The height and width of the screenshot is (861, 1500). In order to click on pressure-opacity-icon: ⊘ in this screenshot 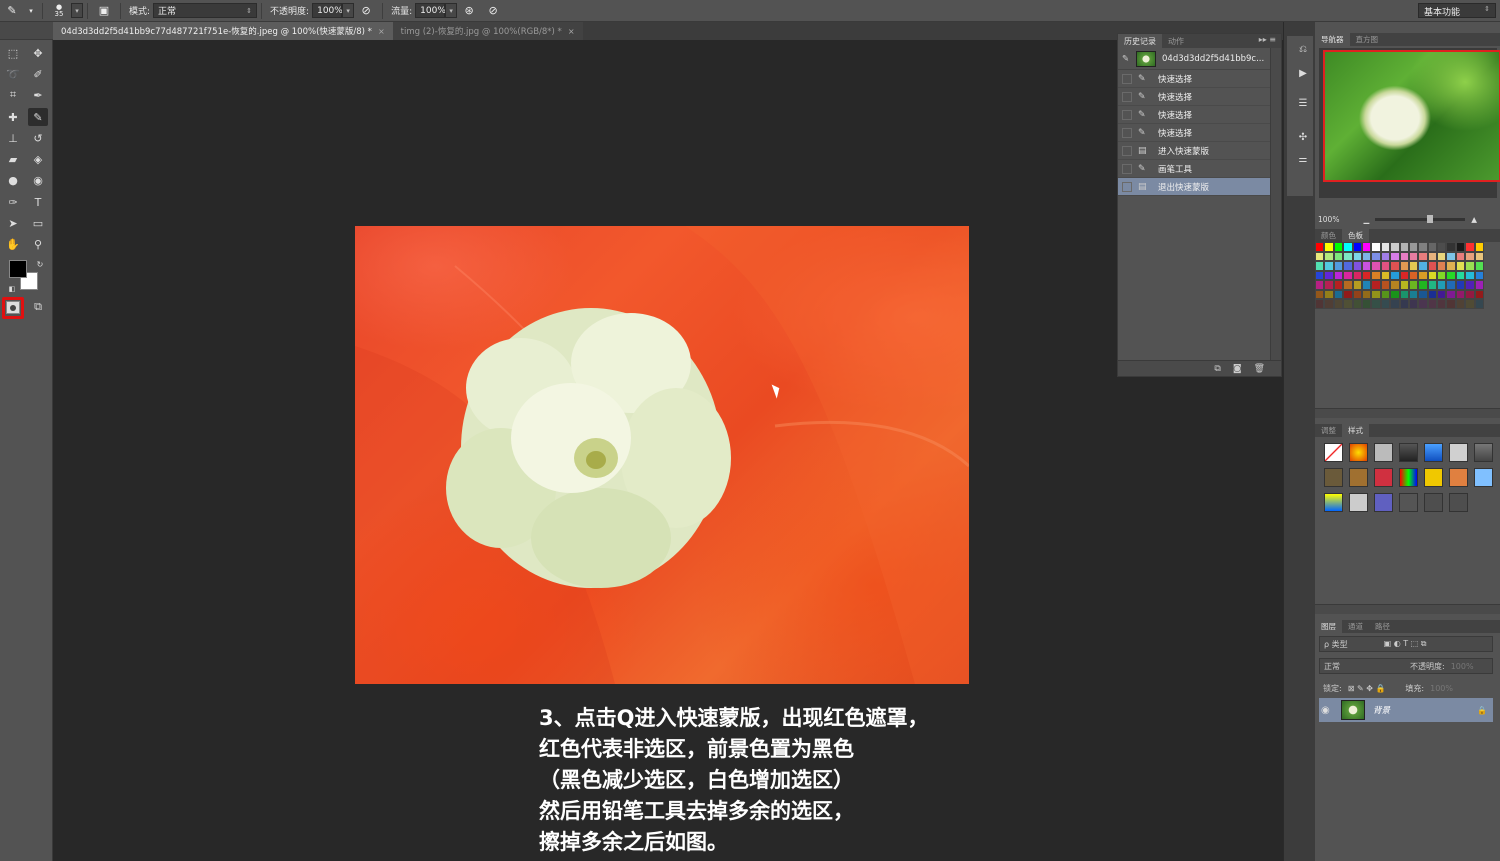, I will do `click(366, 11)`.